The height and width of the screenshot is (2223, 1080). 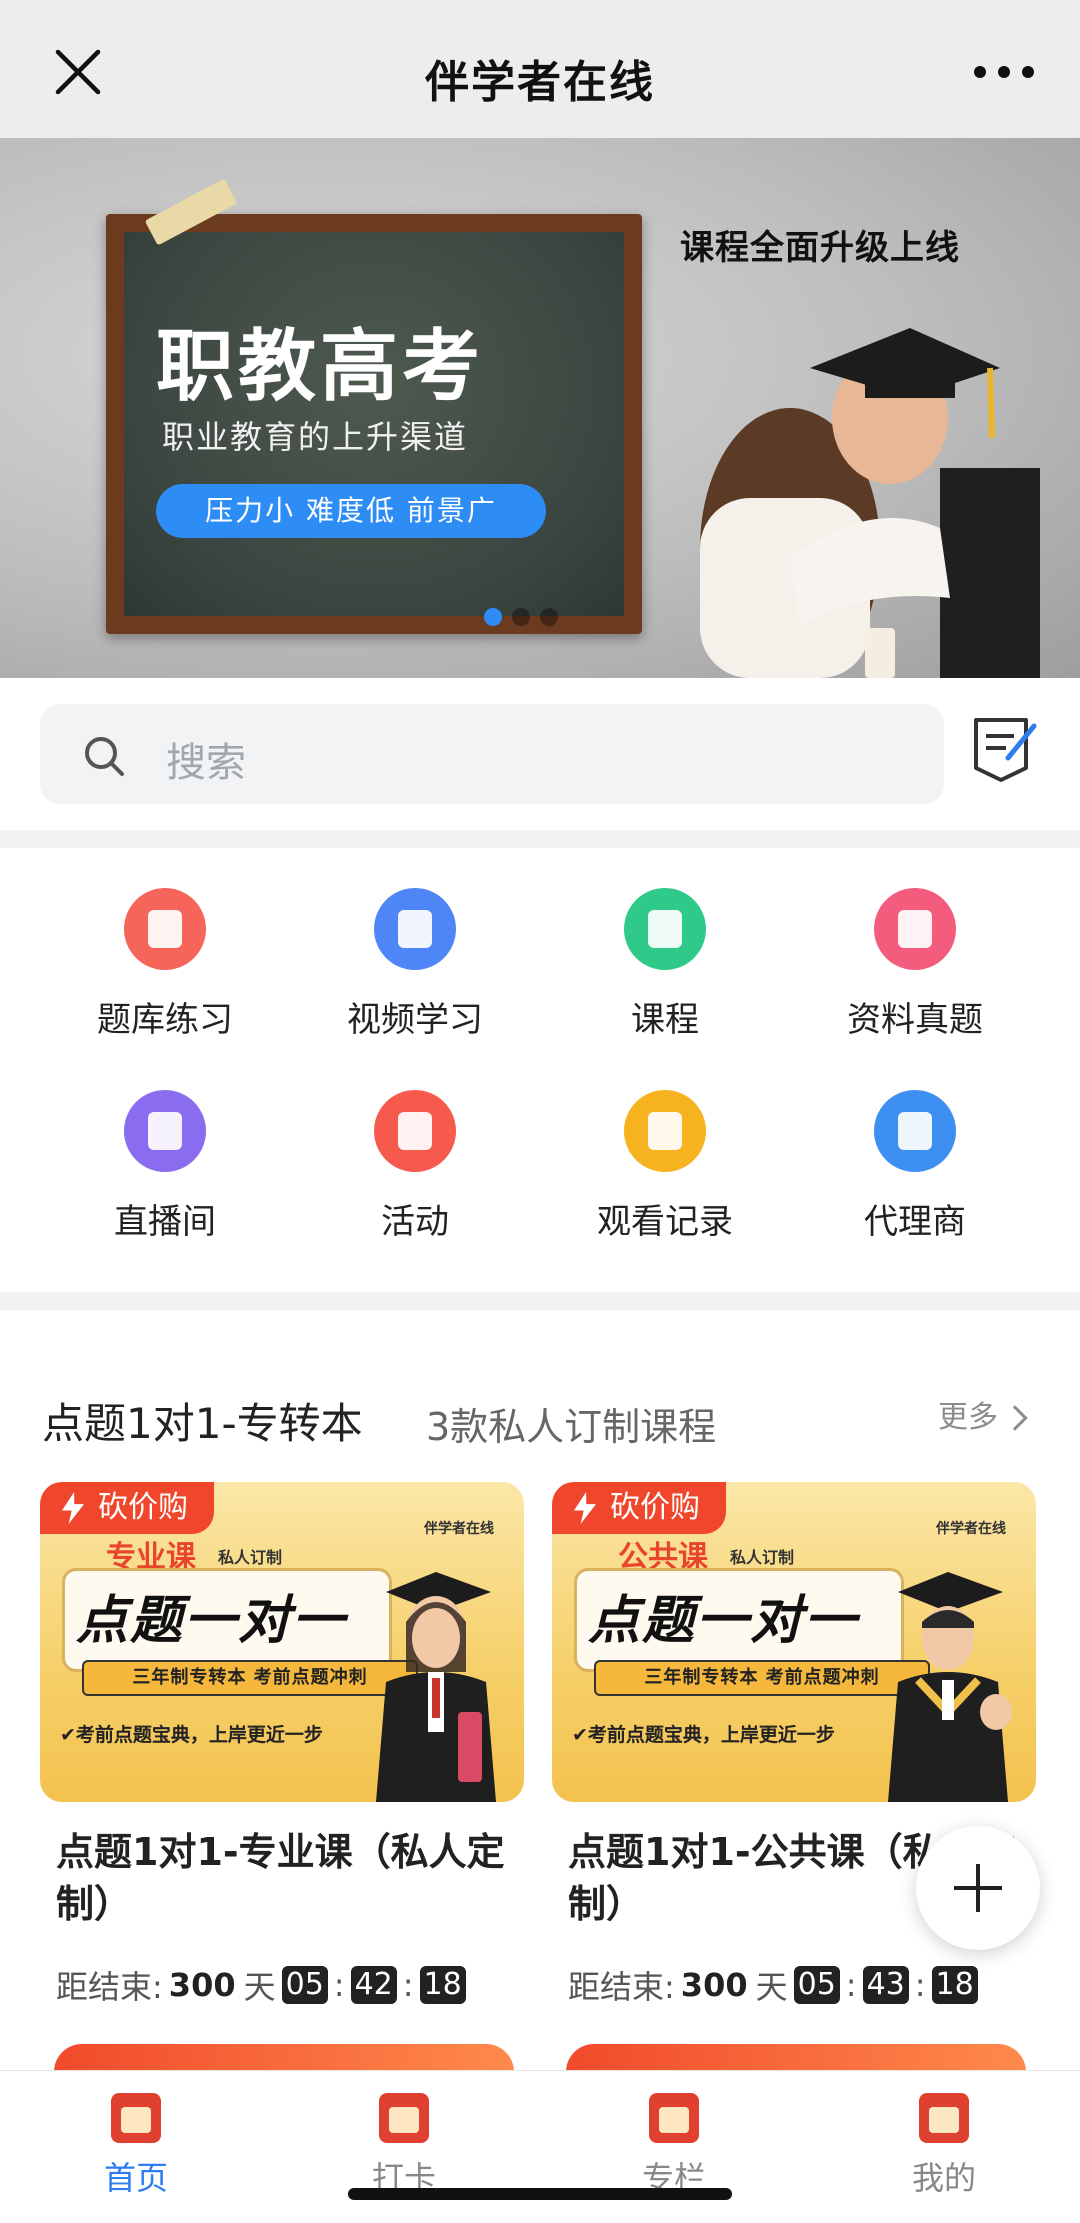 I want to click on banner-slogan: 课程全面升级上线, so click(x=820, y=248).